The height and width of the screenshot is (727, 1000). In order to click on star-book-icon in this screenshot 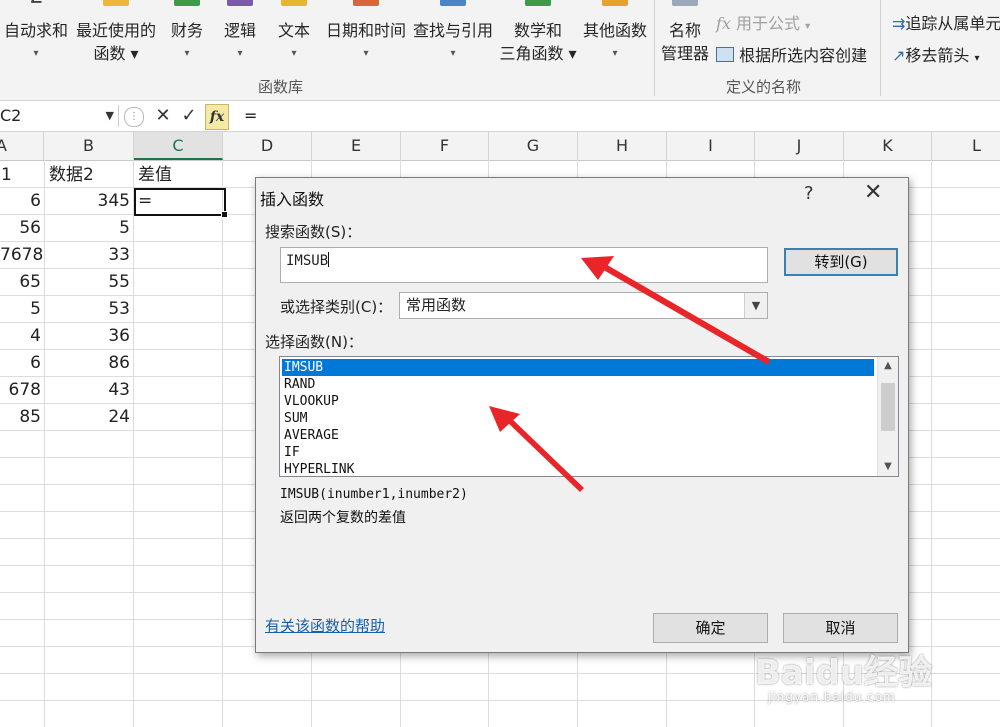, I will do `click(116, 3)`.